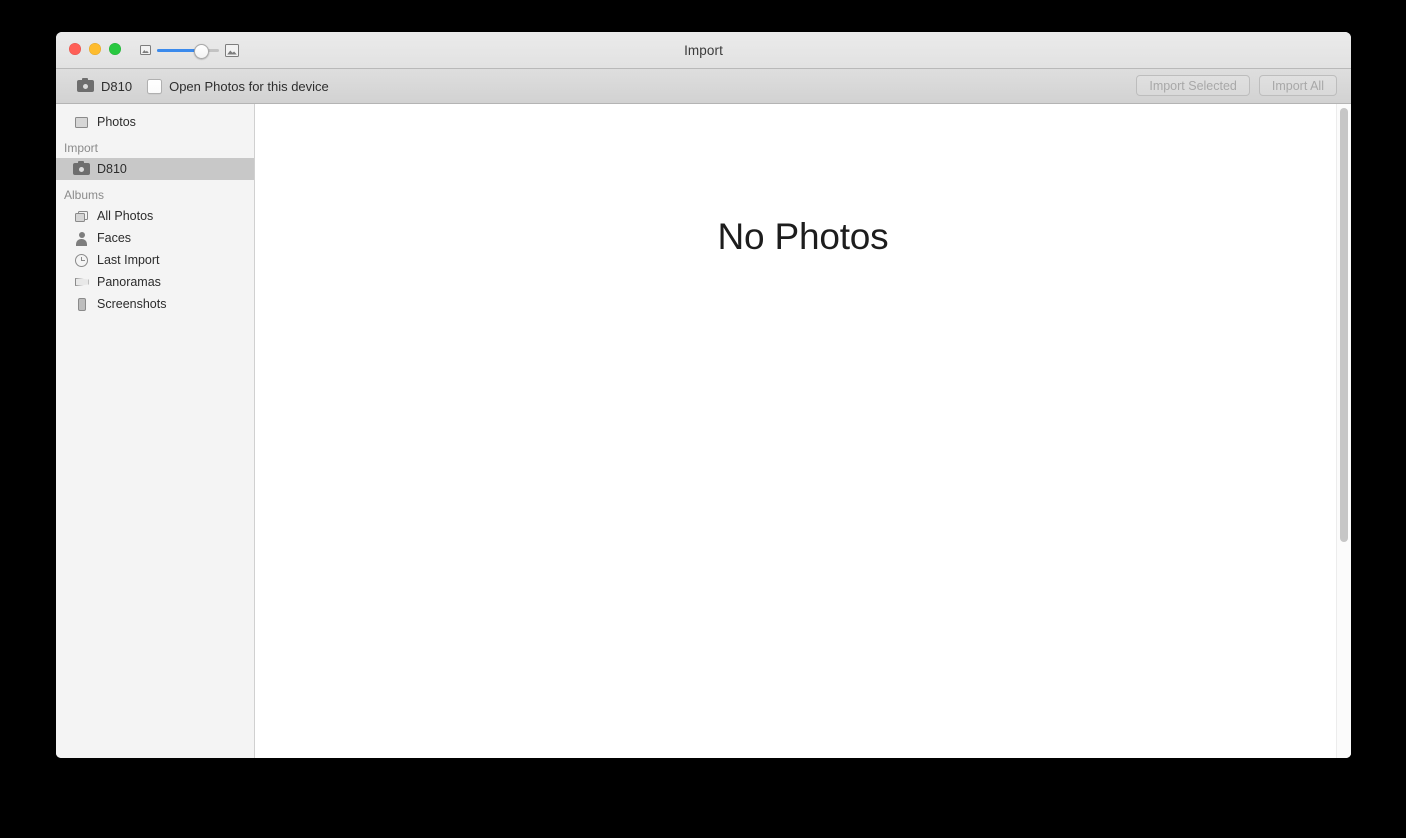  Describe the element at coordinates (128, 260) in the screenshot. I see `sidebar-item-label: Last Import` at that location.